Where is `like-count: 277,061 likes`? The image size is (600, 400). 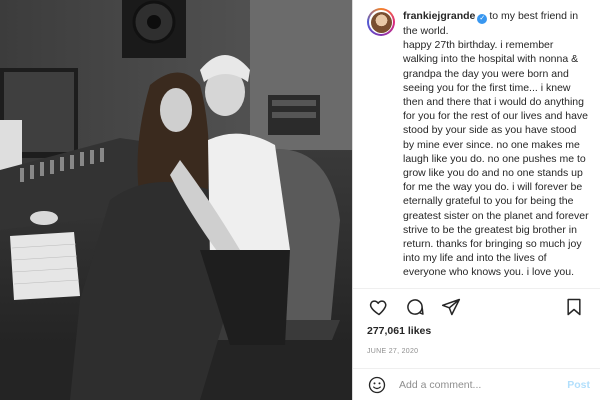 like-count: 277,061 likes is located at coordinates (476, 331).